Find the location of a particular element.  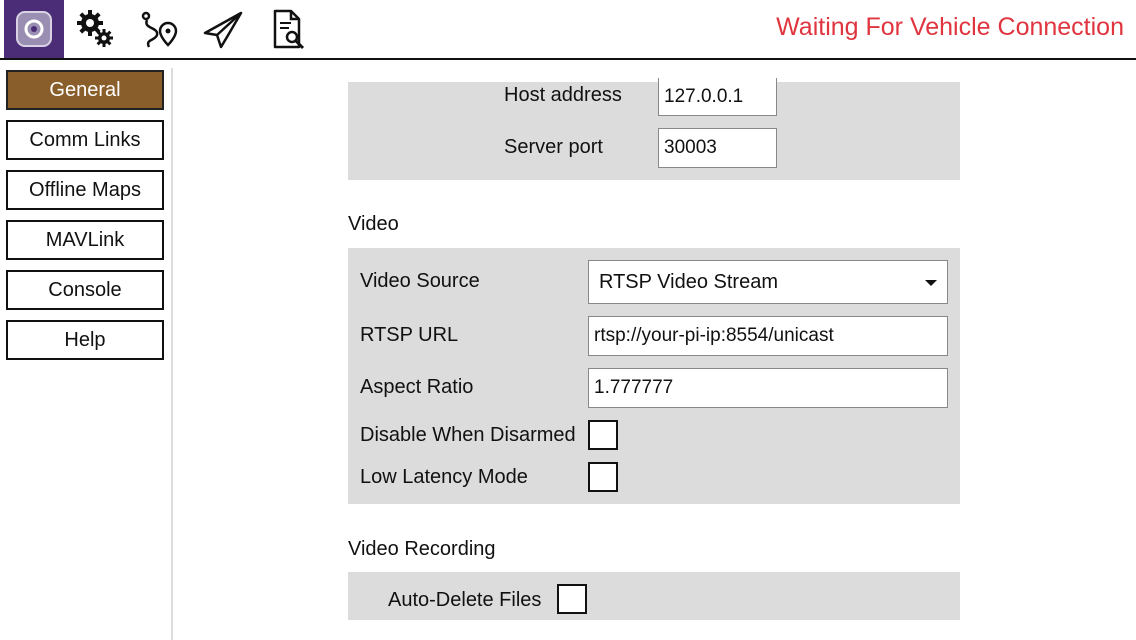

analyze-button is located at coordinates (287, 29).